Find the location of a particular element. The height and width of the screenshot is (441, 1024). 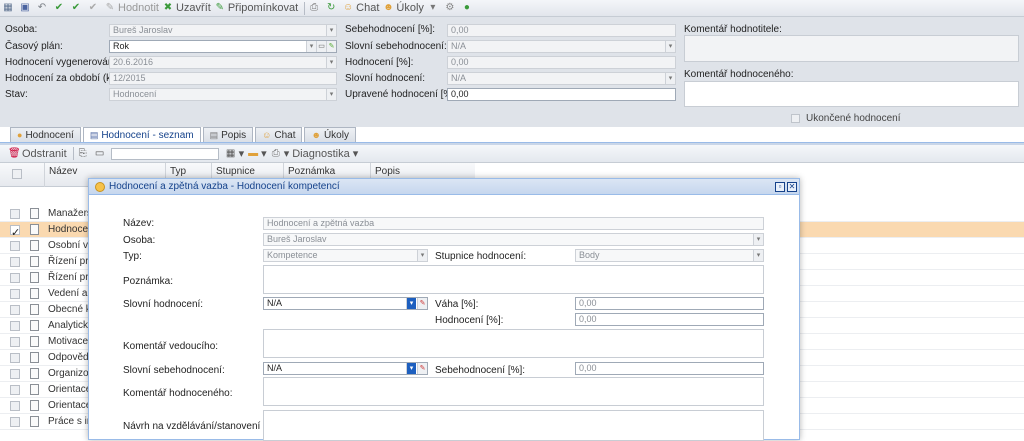

tasks-button: ☻ Úkoly is located at coordinates (403, 8).